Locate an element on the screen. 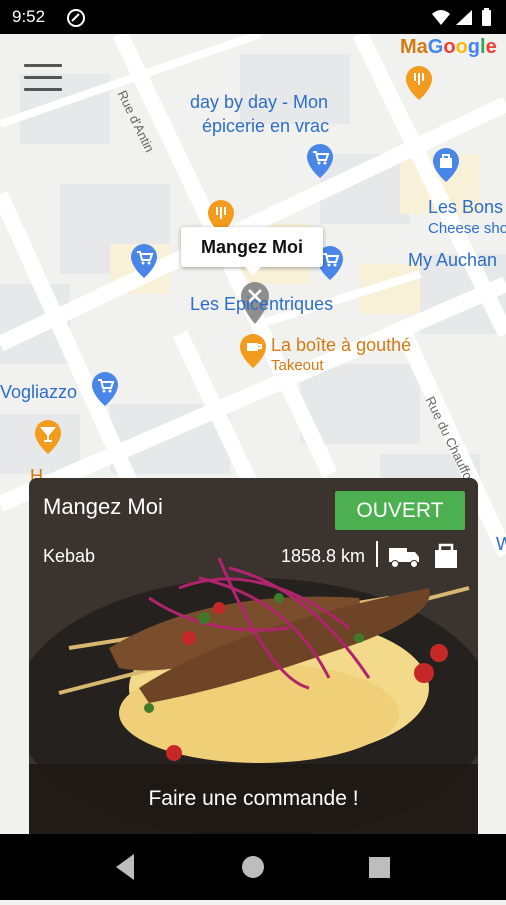 This screenshot has width=506, height=905. recents-icon is located at coordinates (379, 867).